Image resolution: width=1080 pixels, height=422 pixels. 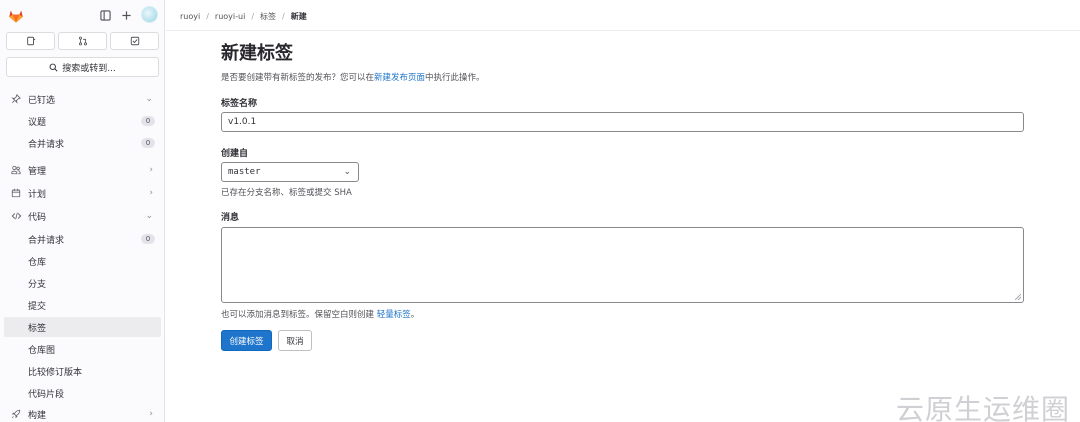 I want to click on sidebar-top, so click(x=82, y=15).